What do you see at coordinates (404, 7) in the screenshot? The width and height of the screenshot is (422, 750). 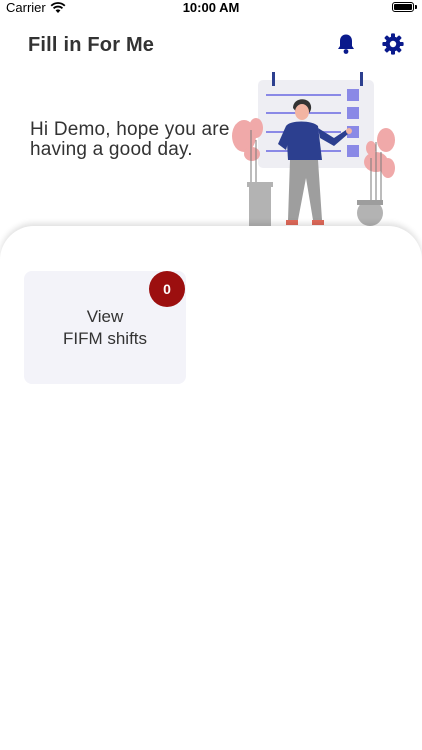 I see `battery-icon` at bounding box center [404, 7].